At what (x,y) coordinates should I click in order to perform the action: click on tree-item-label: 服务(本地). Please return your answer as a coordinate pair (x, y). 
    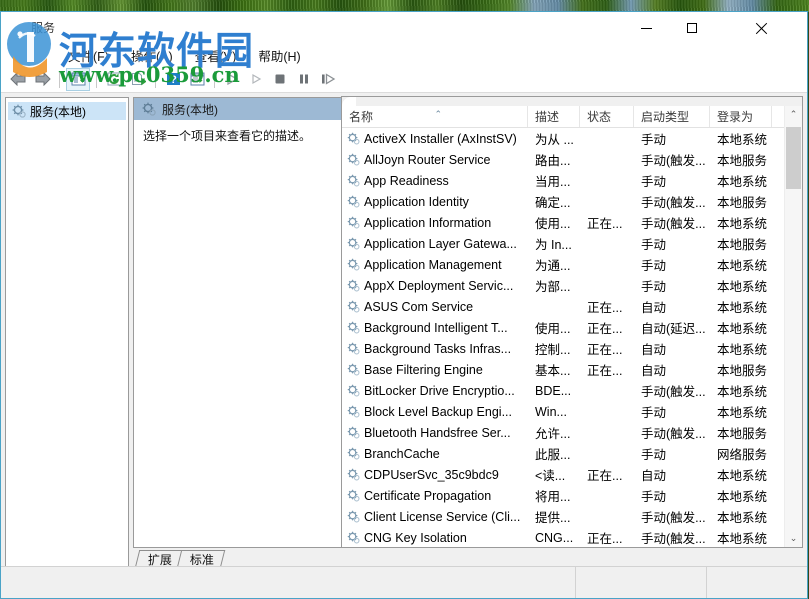
    Looking at the image, I should click on (58, 111).